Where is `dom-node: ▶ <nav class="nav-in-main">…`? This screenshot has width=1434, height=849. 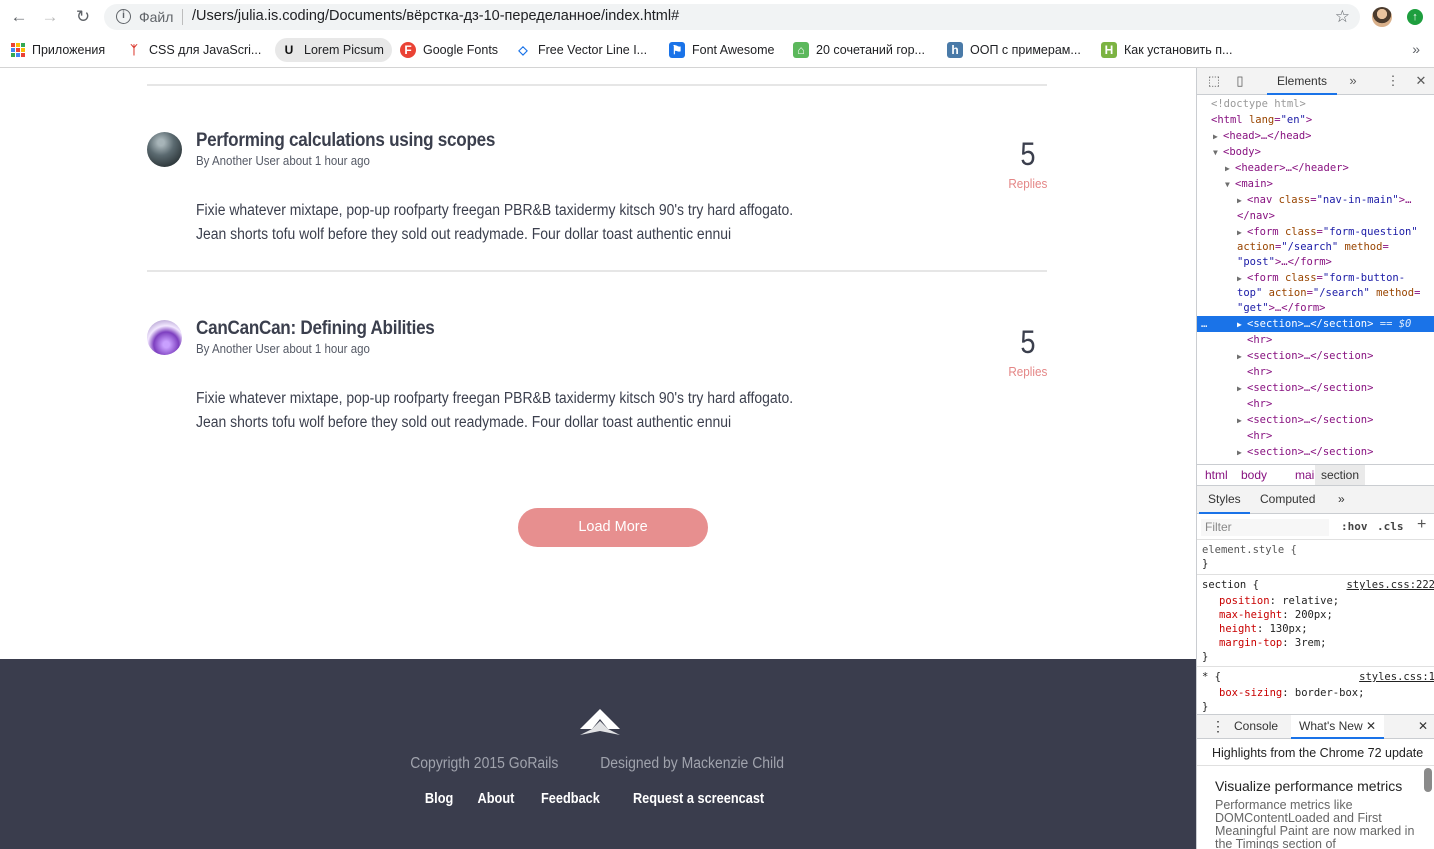 dom-node: ▶ <nav class="nav-in-main">… is located at coordinates (1315, 200).